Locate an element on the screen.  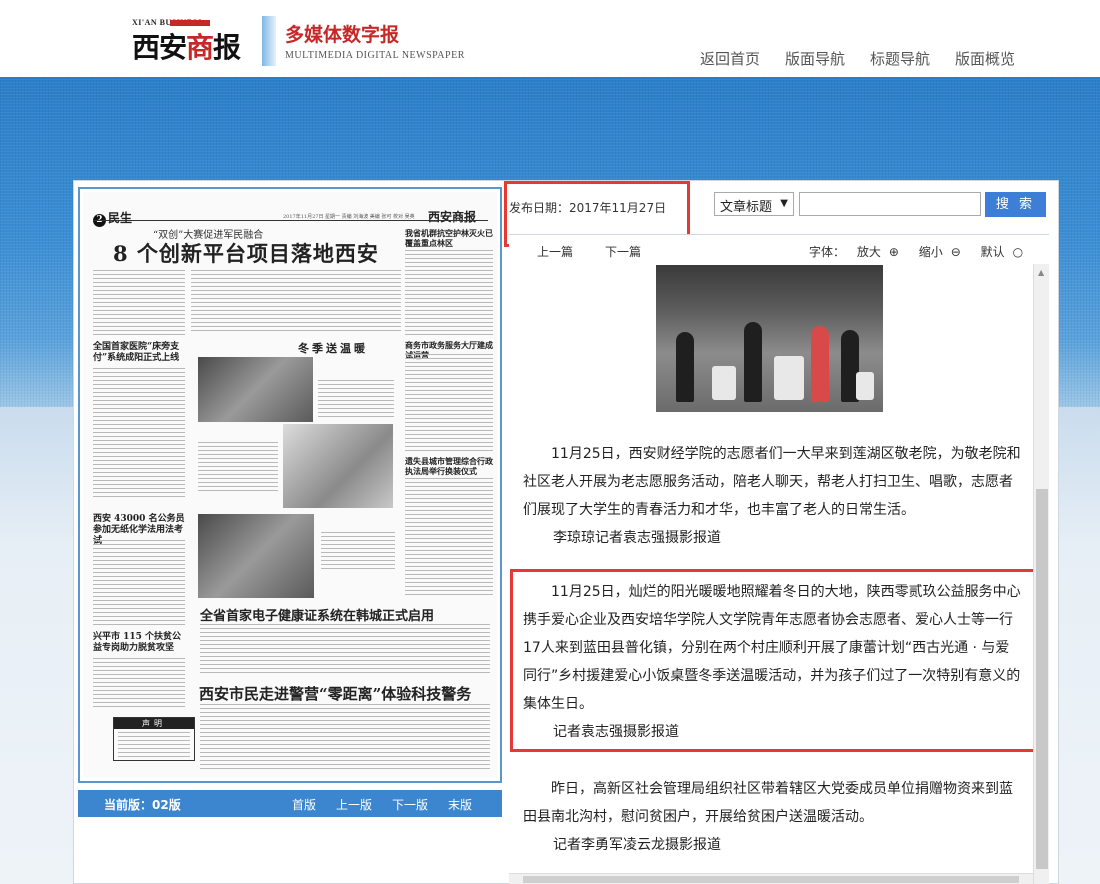
top-nav: 返回首页 版面导航 标题导航 版面概览 is located at coordinates (870, 58).